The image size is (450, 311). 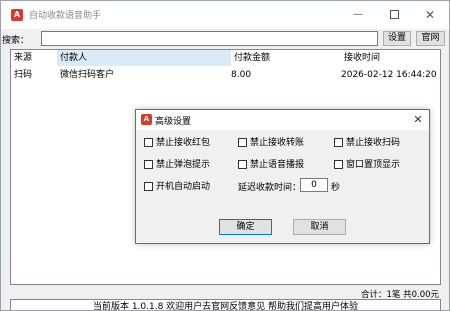 What do you see at coordinates (430, 15) in the screenshot?
I see `close-button: ✕` at bounding box center [430, 15].